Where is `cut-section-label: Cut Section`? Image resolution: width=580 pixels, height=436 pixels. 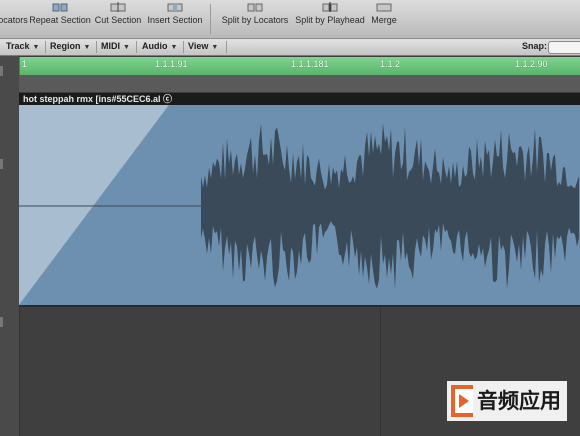 cut-section-label: Cut Section is located at coordinates (118, 20).